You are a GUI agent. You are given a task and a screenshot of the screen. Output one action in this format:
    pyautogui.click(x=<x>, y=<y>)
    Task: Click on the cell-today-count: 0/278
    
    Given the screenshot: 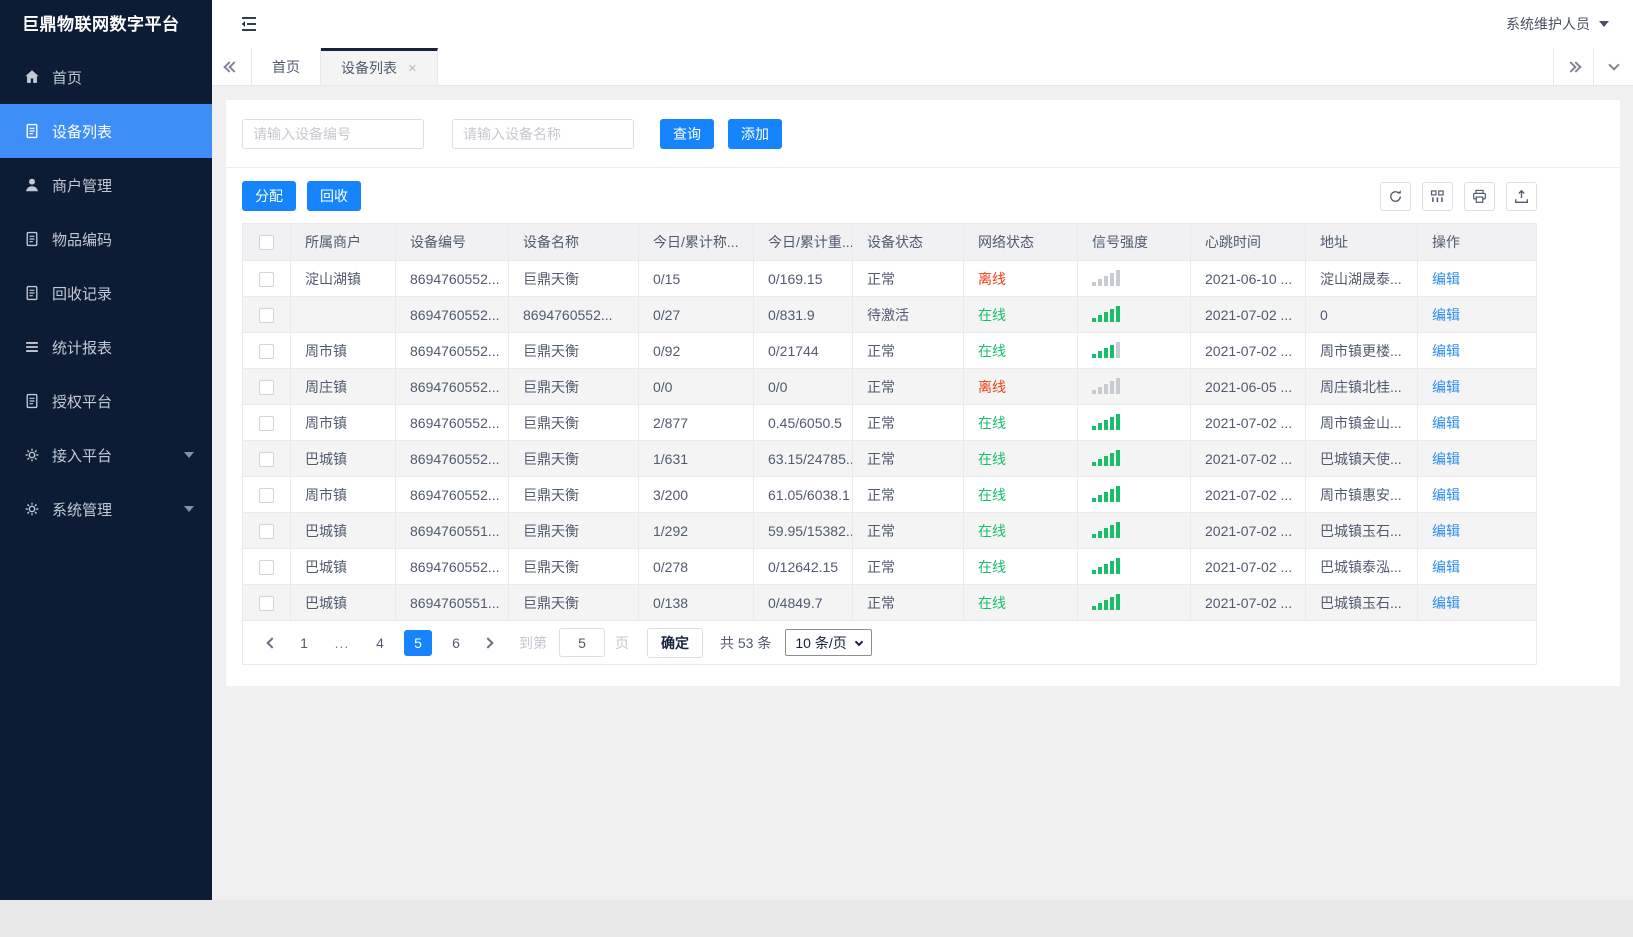 What is the action you would take?
    pyautogui.click(x=696, y=566)
    